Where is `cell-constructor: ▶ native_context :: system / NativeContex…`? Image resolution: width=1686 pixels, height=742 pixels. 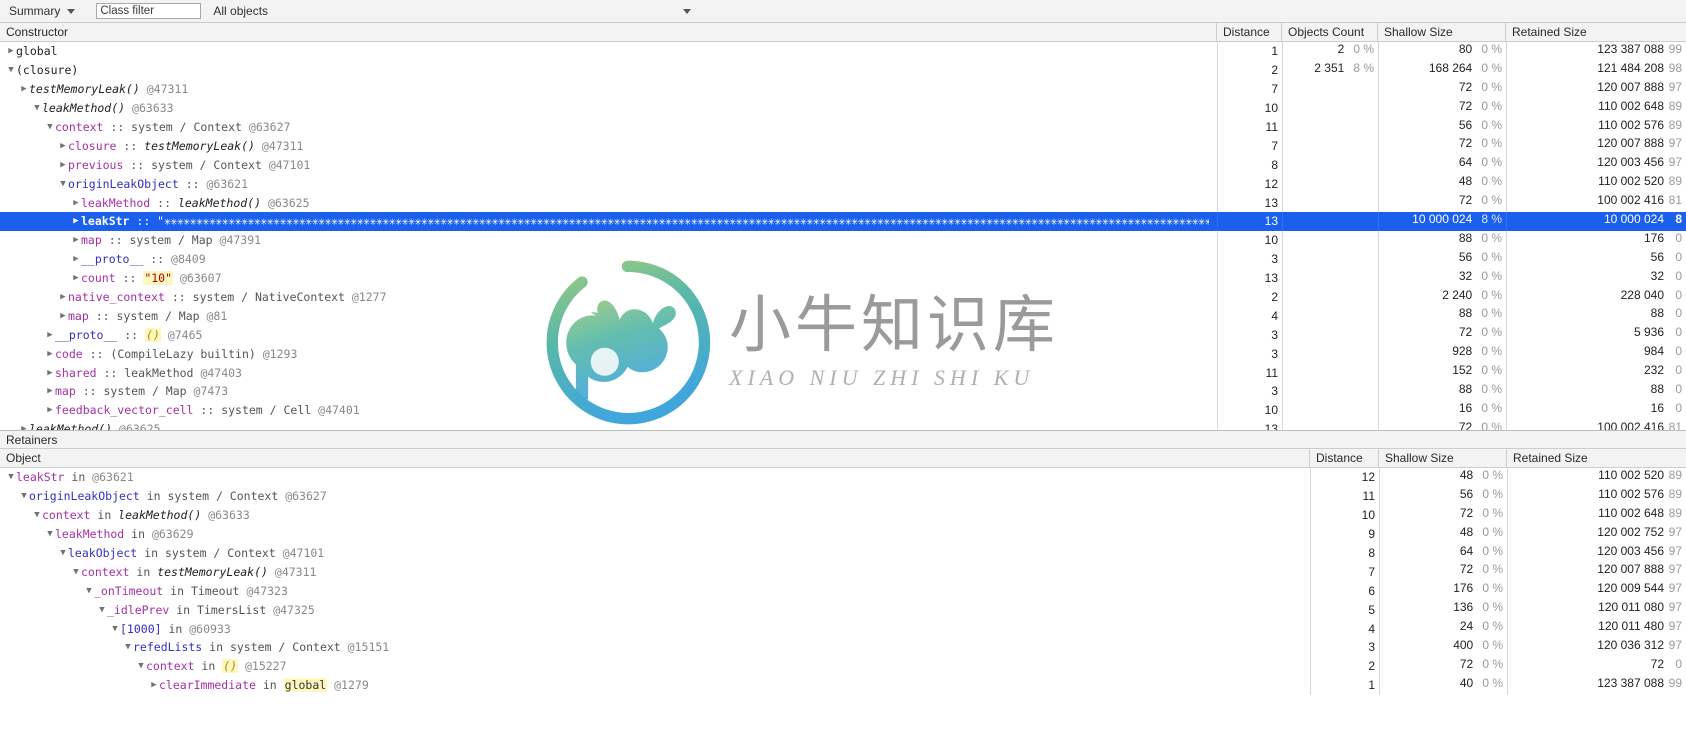
cell-constructor: ▶ native_context :: system / NativeContex… is located at coordinates (608, 297).